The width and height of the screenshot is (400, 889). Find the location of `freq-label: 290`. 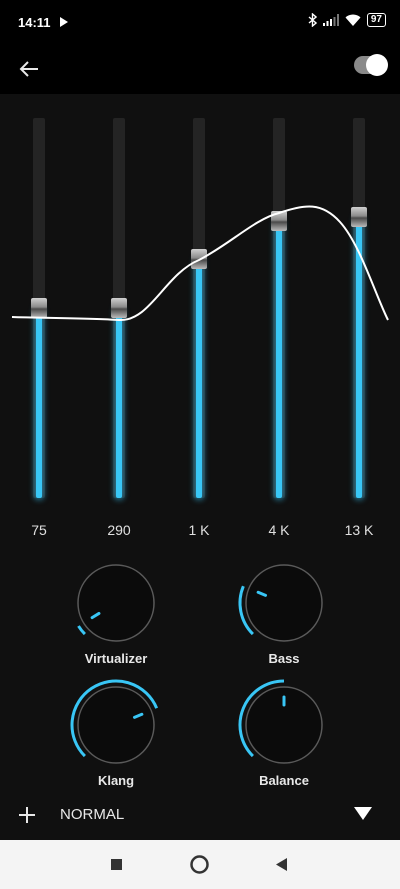

freq-label: 290 is located at coordinates (119, 530).